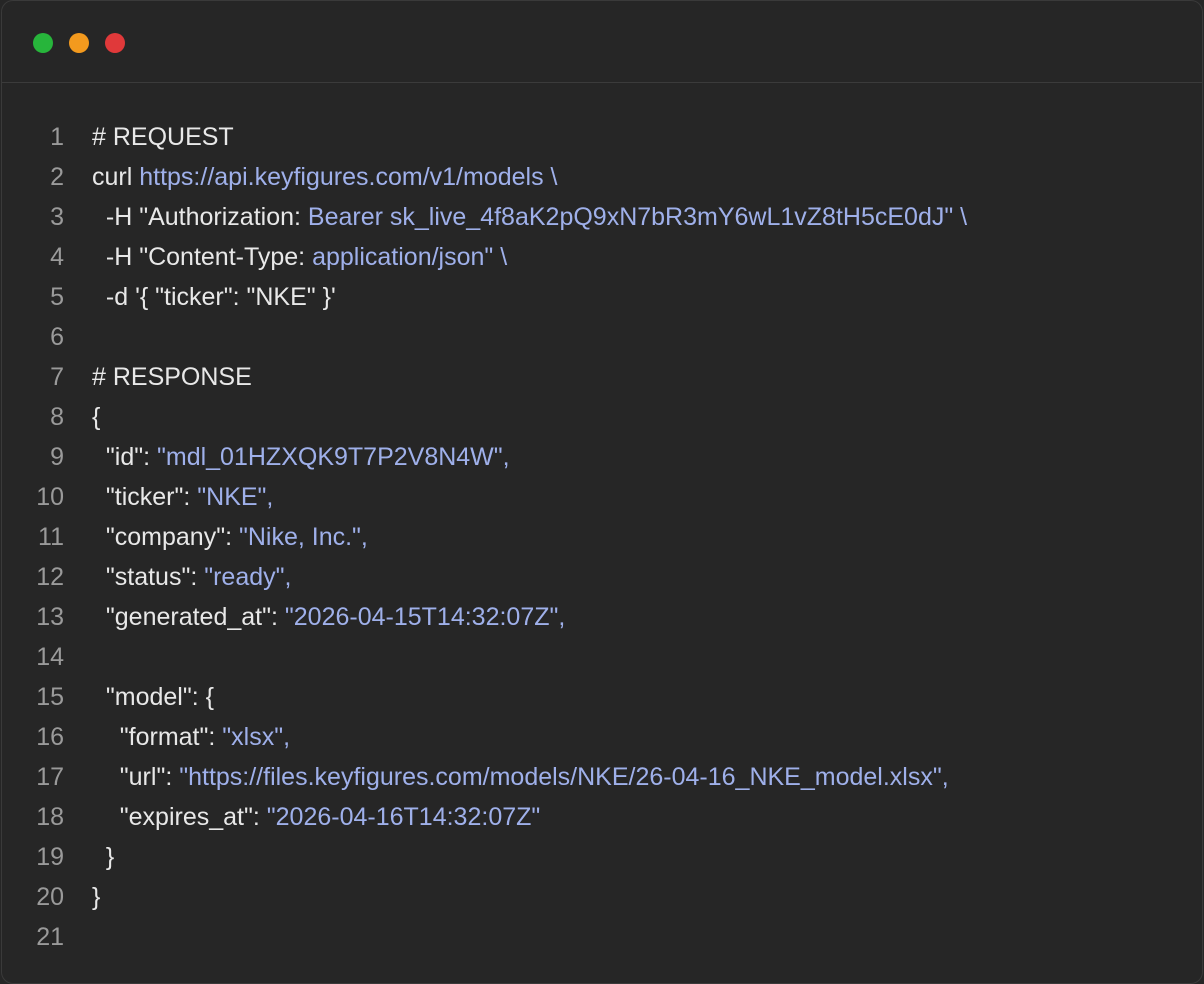 This screenshot has height=984, width=1204. Describe the element at coordinates (602, 657) in the screenshot. I see `code-line: 14` at that location.